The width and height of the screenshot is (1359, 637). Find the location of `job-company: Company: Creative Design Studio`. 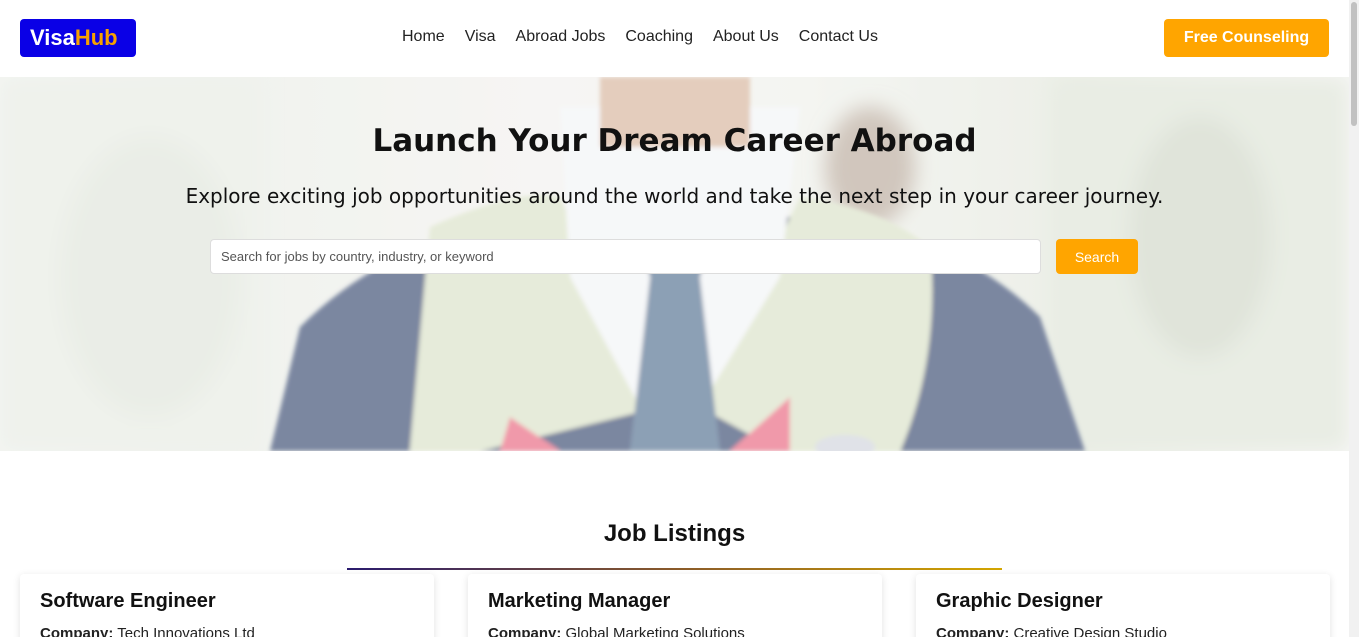

job-company: Company: Creative Design Studio is located at coordinates (1123, 631).